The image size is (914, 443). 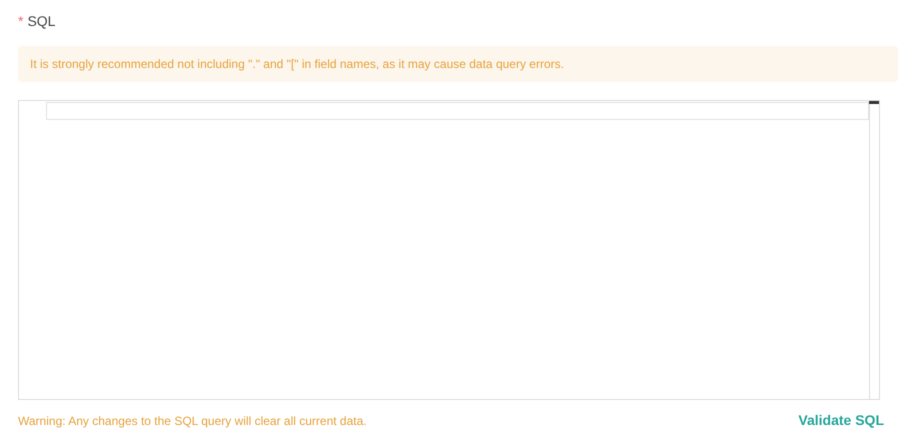 I want to click on field-label: SQL, so click(x=41, y=21).